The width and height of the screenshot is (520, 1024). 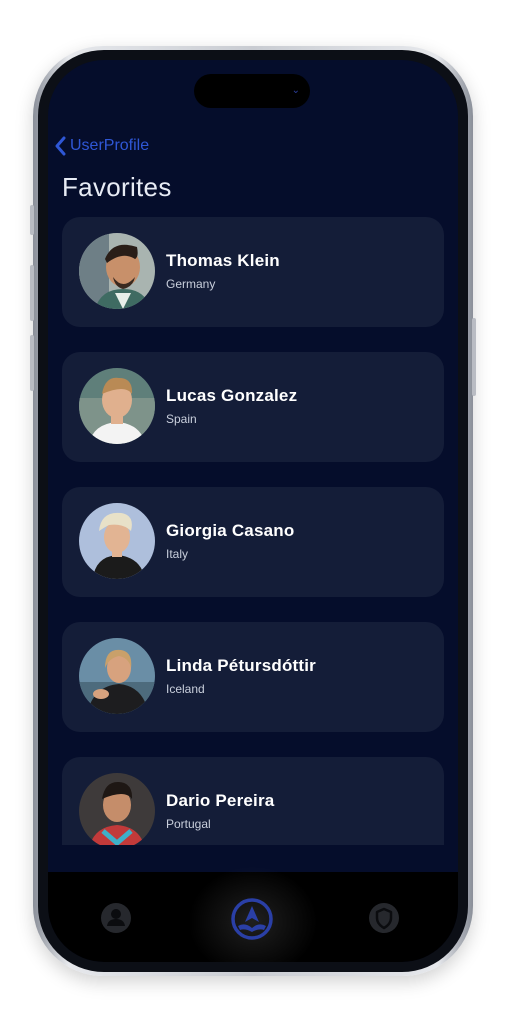 What do you see at coordinates (32, 363) in the screenshot?
I see `volume-down-button` at bounding box center [32, 363].